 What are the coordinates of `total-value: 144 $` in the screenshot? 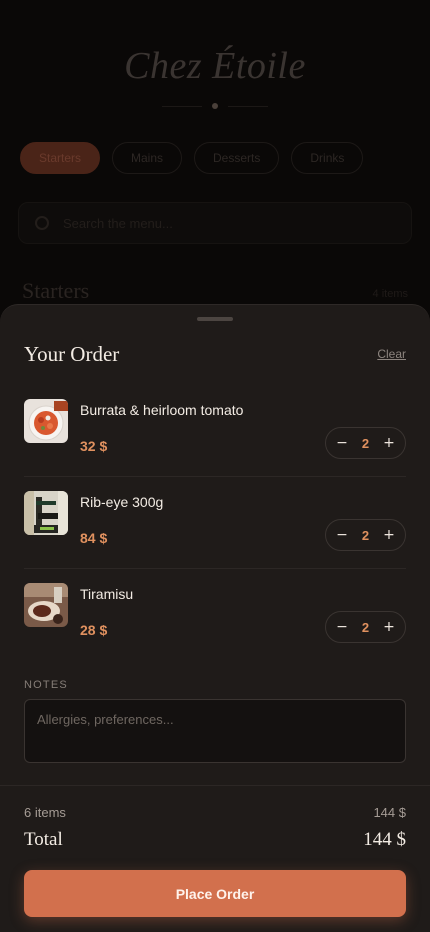 It's located at (384, 839).